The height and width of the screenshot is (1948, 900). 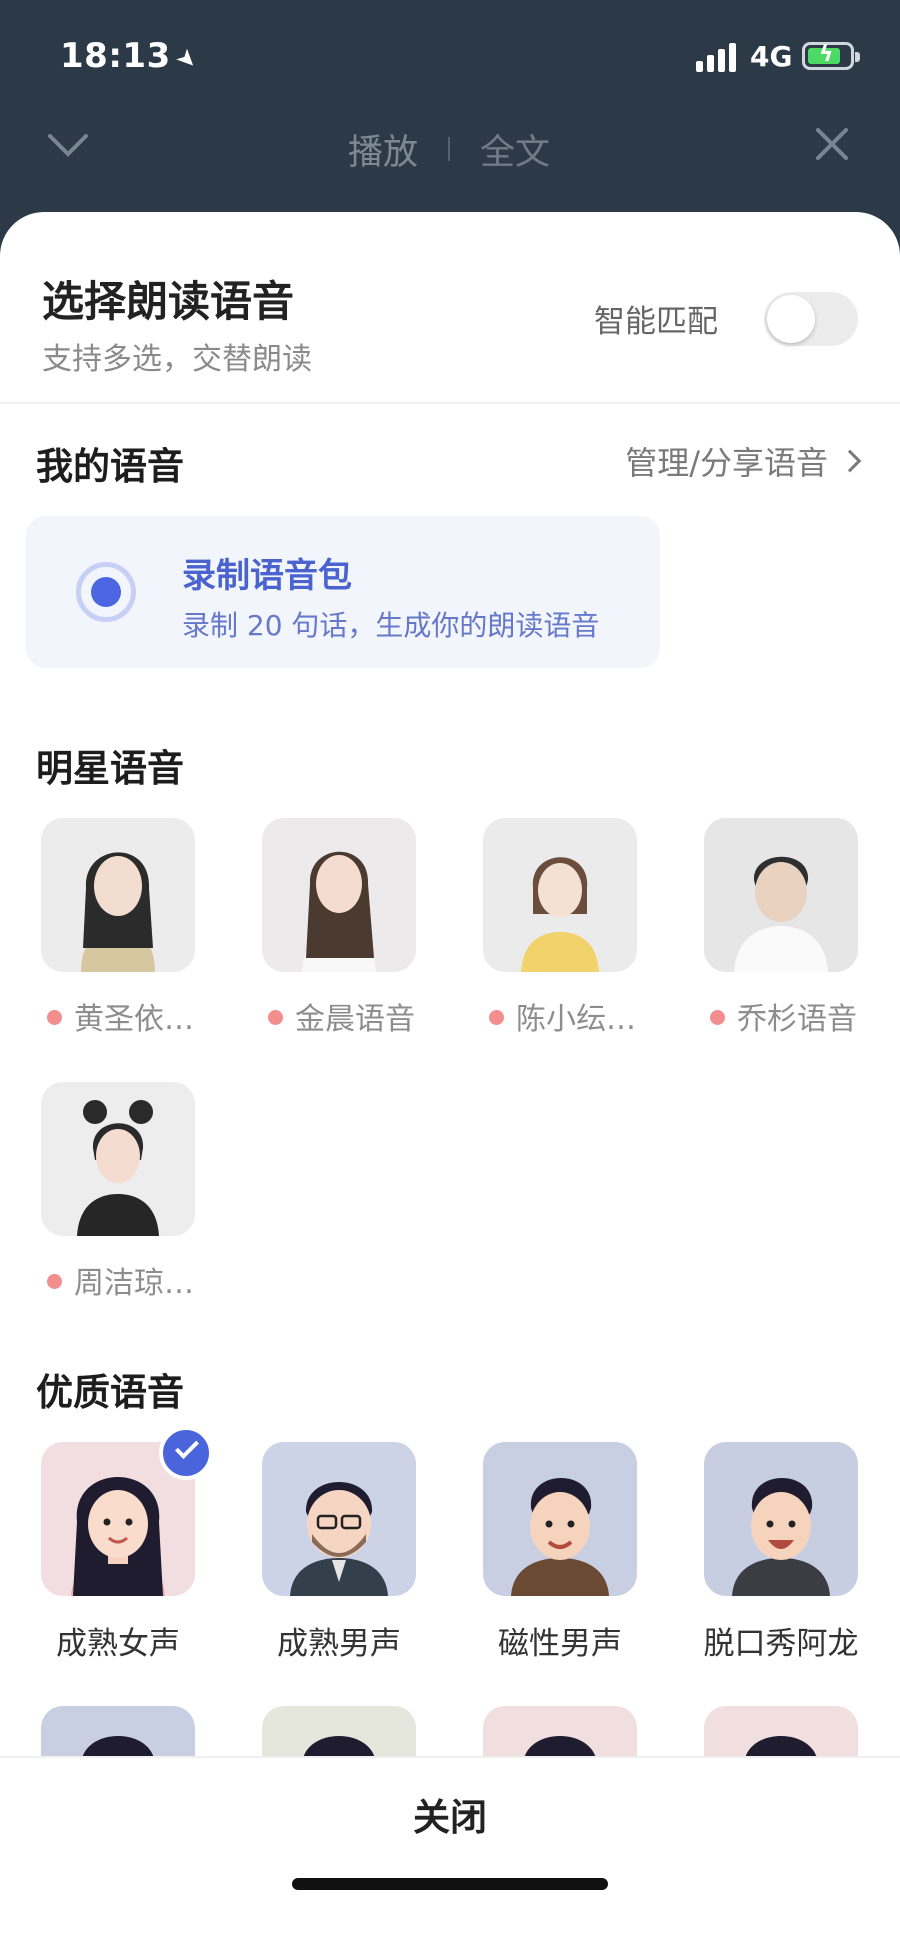 I want to click on player-header: 播放 全文, so click(x=450, y=162).